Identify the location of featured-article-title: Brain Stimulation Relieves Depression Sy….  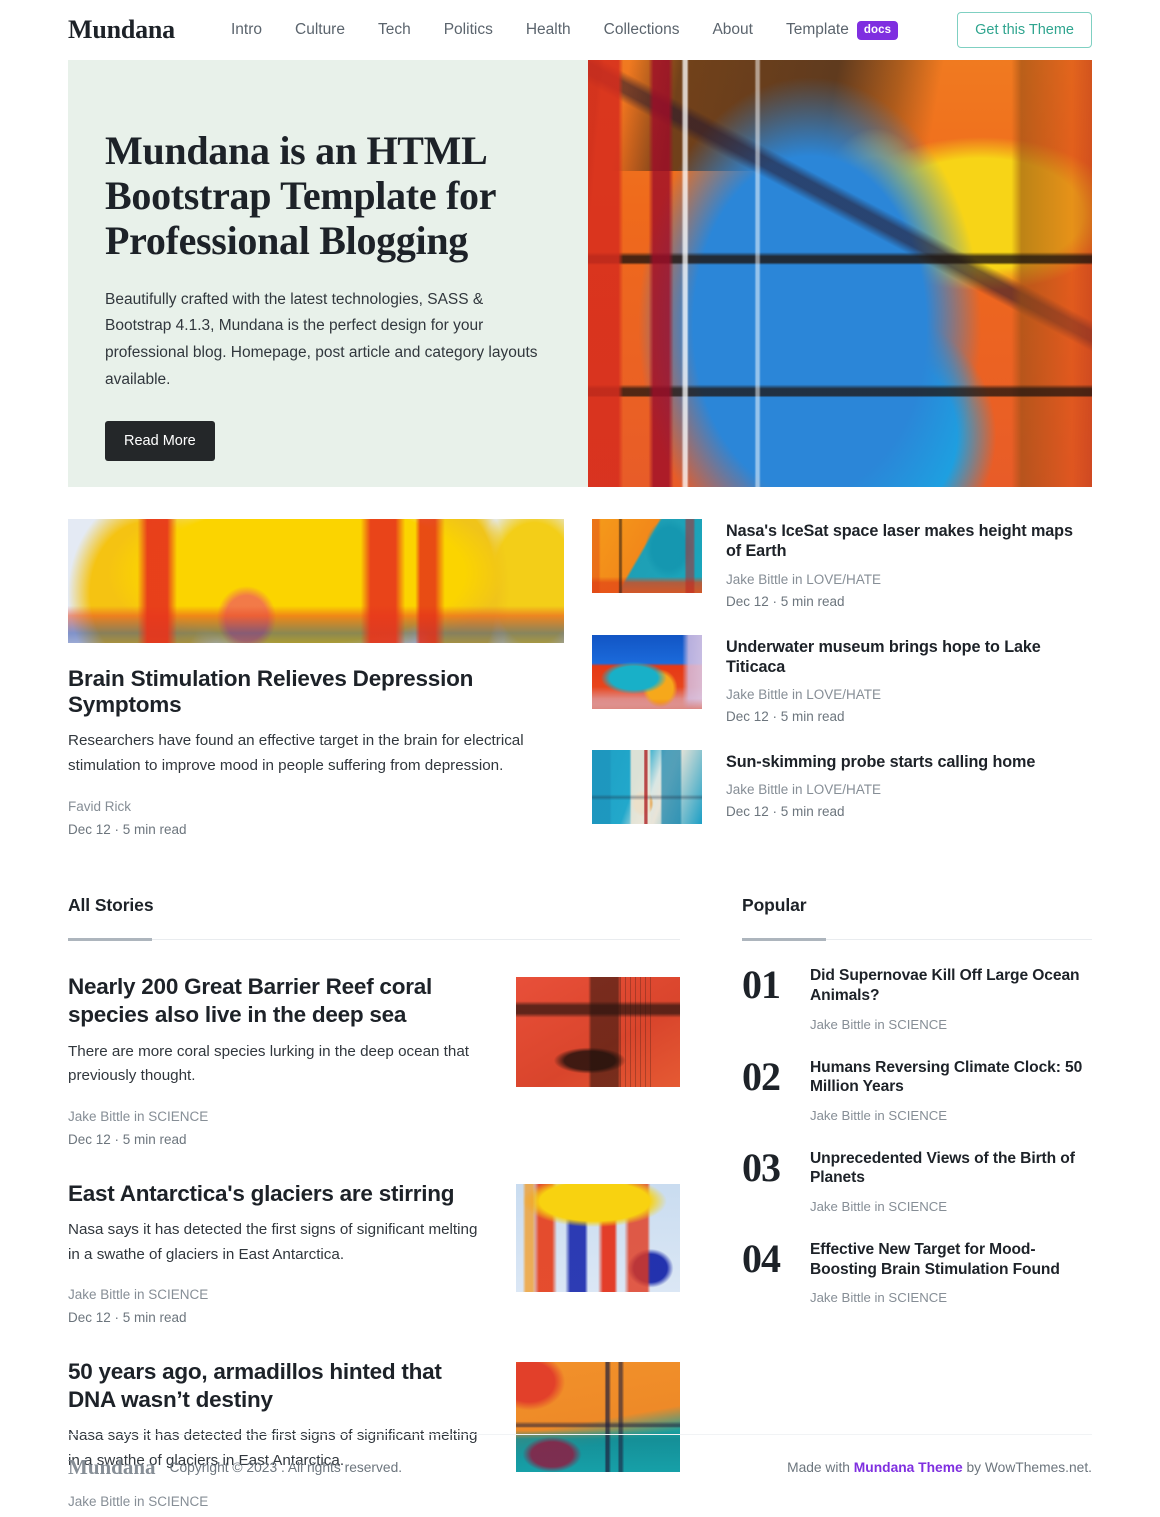
(316, 692).